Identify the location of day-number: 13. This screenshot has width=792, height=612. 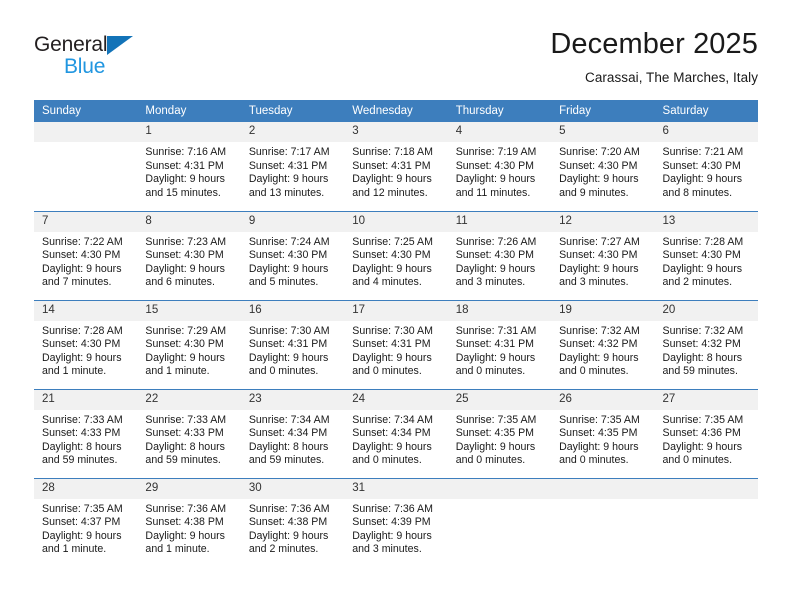
(706, 221).